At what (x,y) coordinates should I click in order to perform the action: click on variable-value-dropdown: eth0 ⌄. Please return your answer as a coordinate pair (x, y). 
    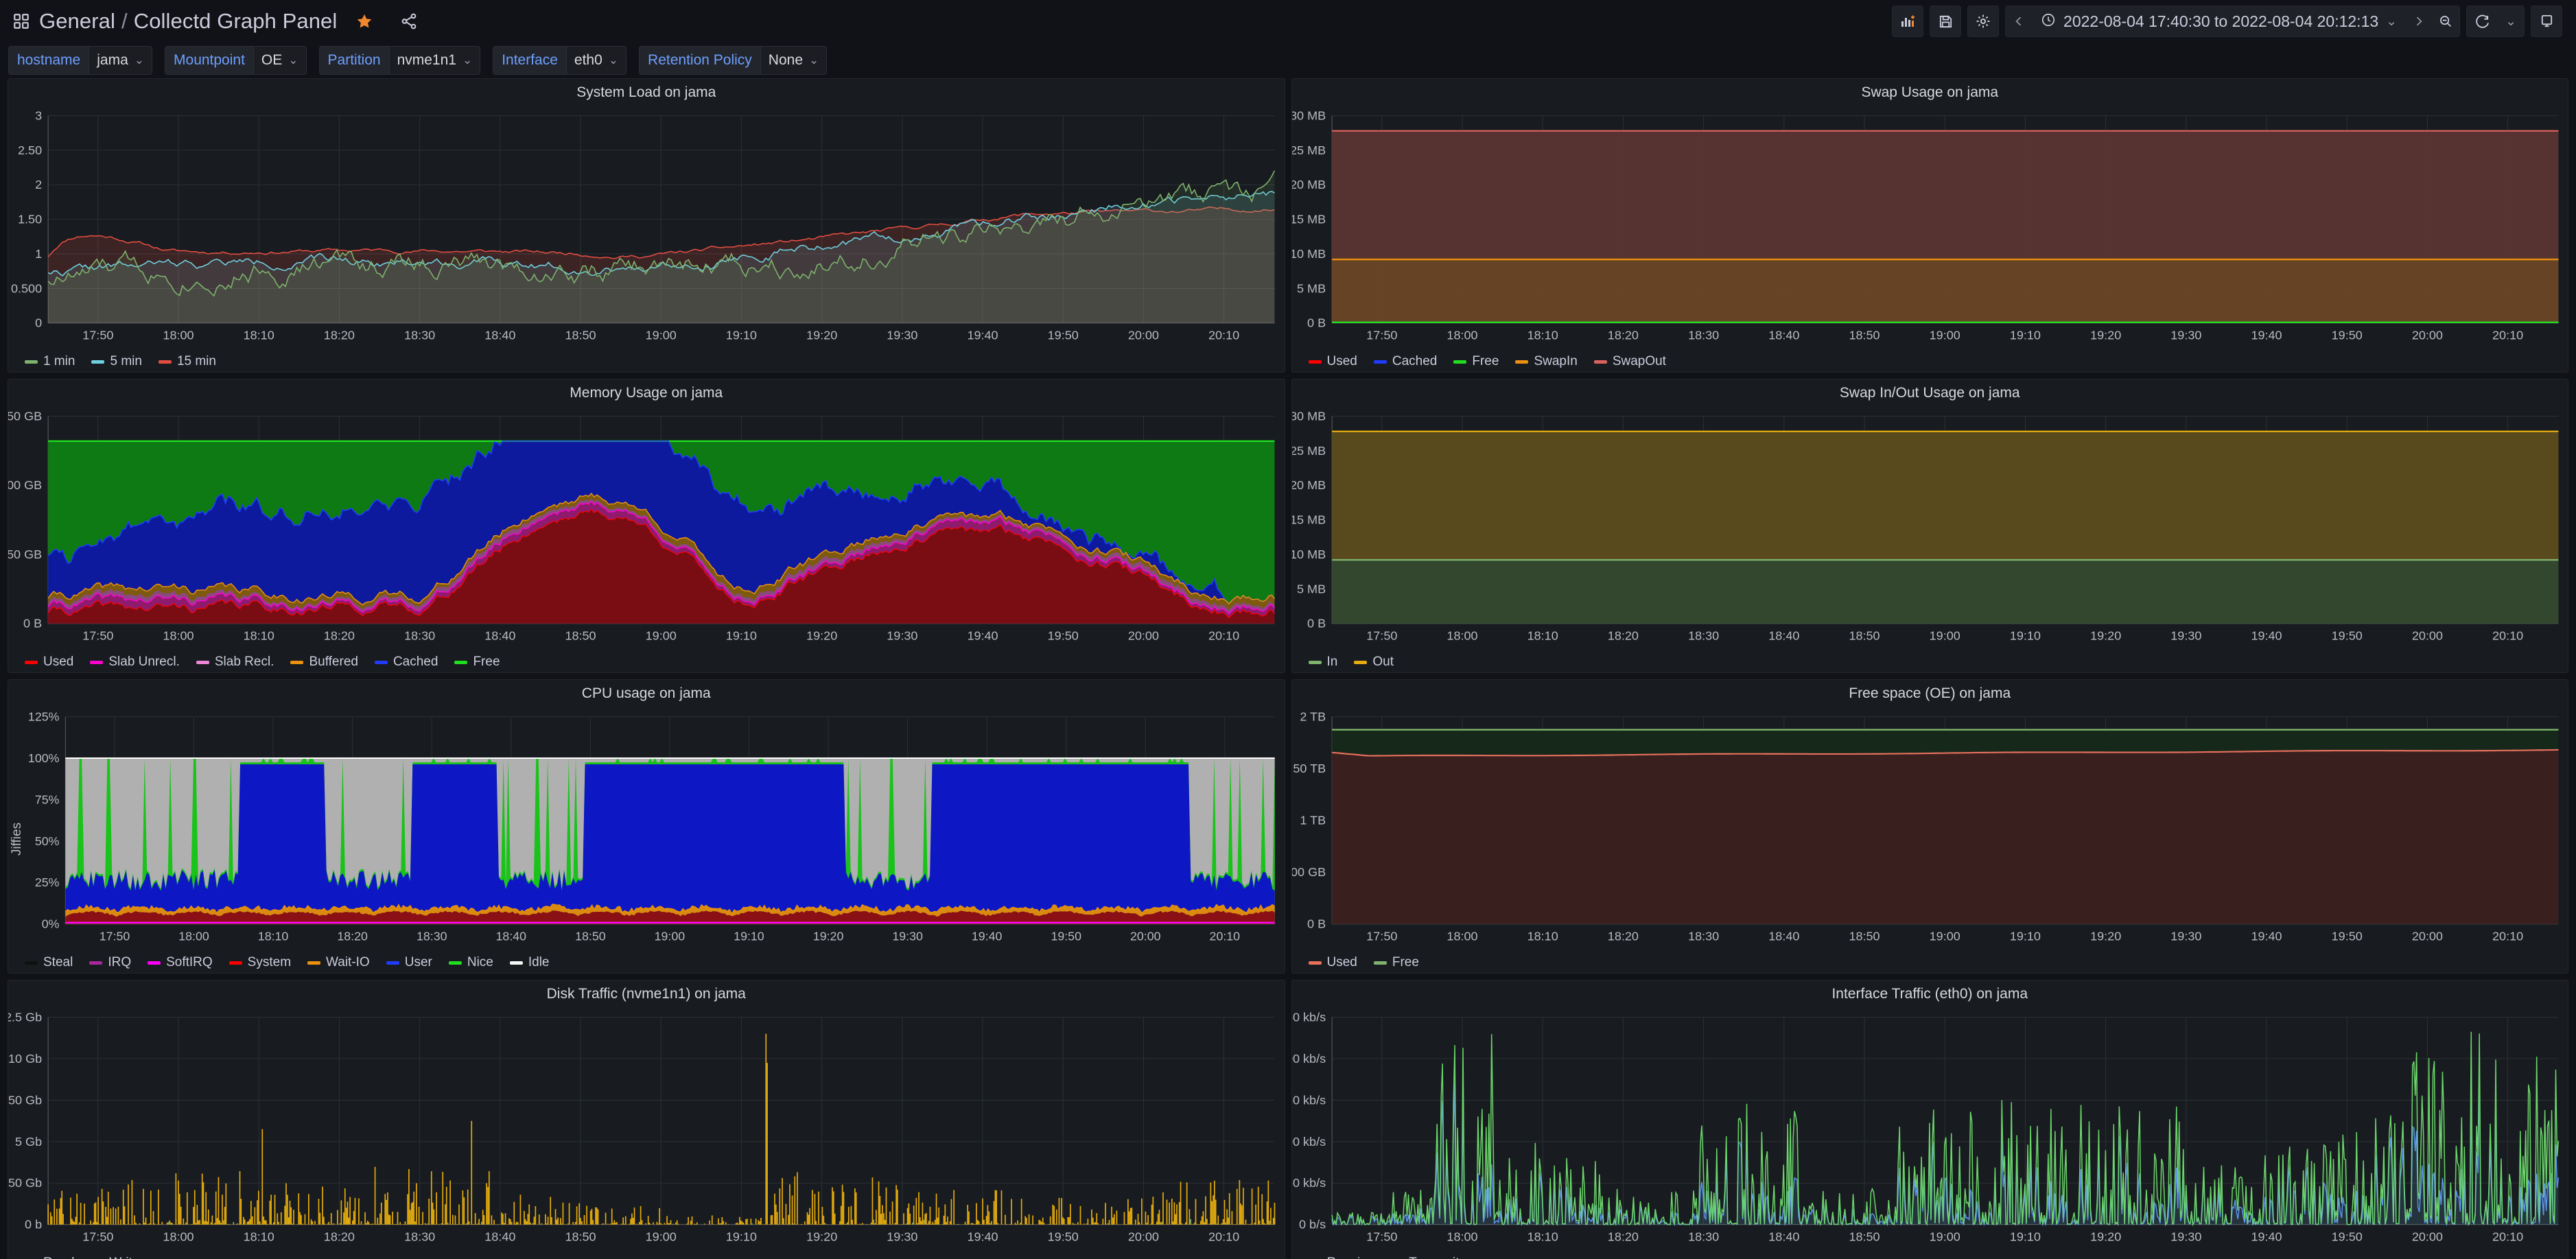
    Looking at the image, I should click on (596, 60).